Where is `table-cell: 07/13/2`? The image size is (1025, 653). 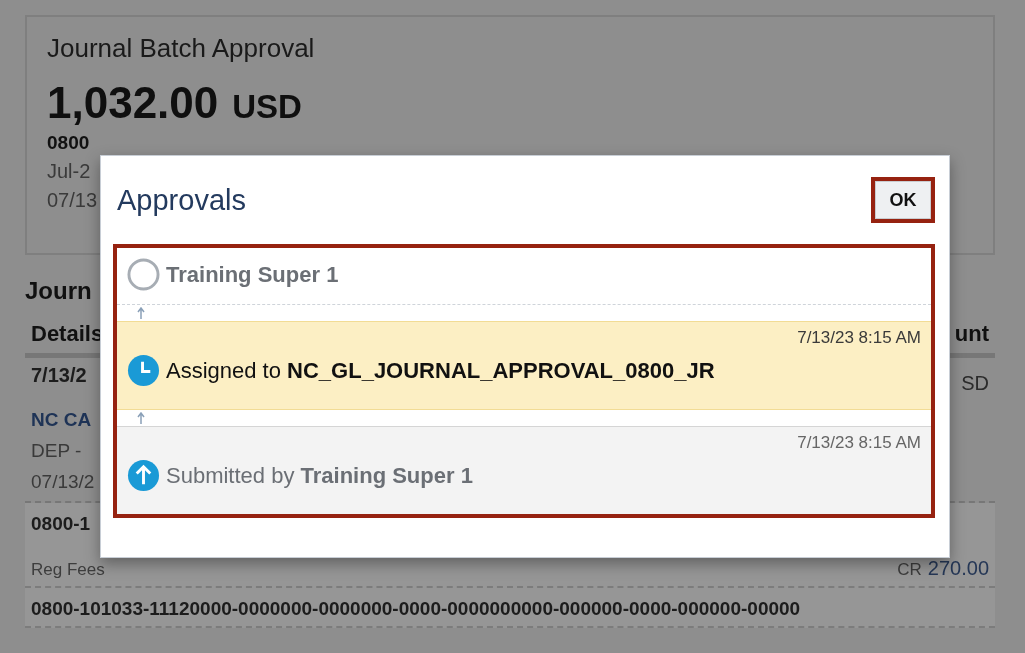 table-cell: 07/13/2 is located at coordinates (63, 482).